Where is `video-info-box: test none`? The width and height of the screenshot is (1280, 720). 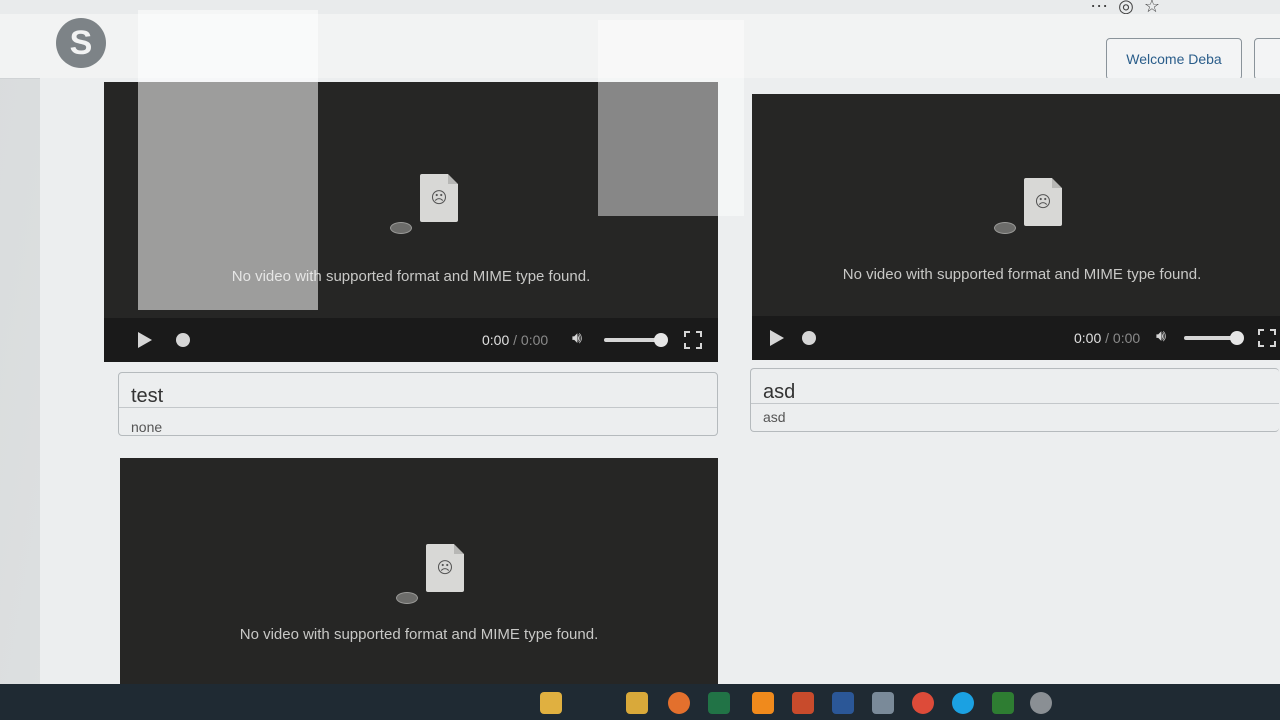
video-info-box: test none is located at coordinates (418, 404).